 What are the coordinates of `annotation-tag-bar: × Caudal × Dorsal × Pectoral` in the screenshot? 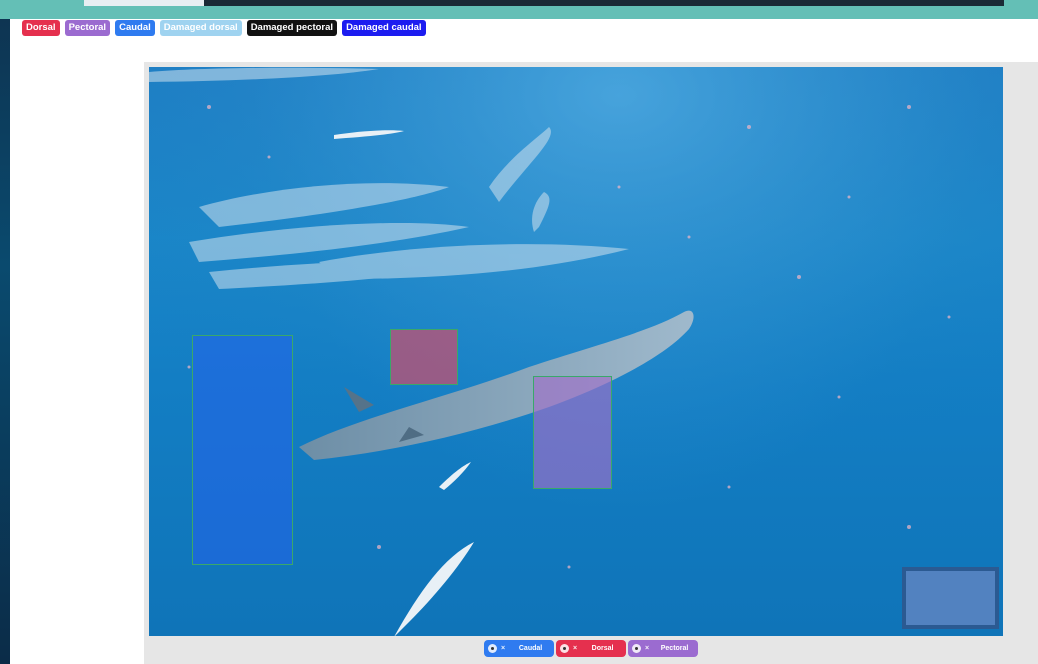 It's located at (591, 648).